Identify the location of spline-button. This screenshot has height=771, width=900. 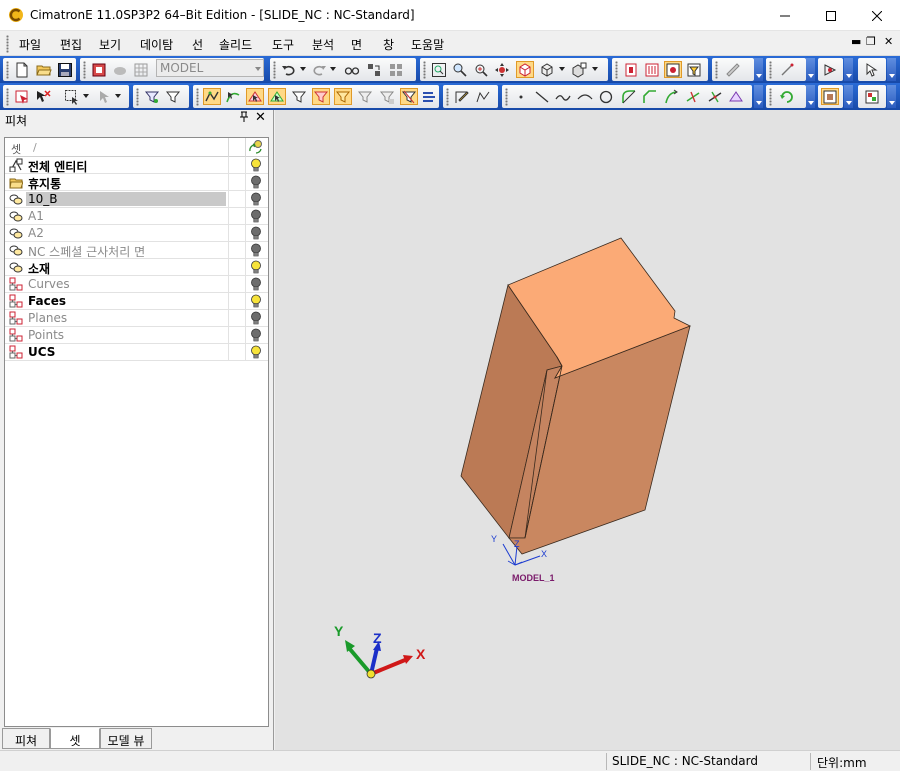
(563, 96).